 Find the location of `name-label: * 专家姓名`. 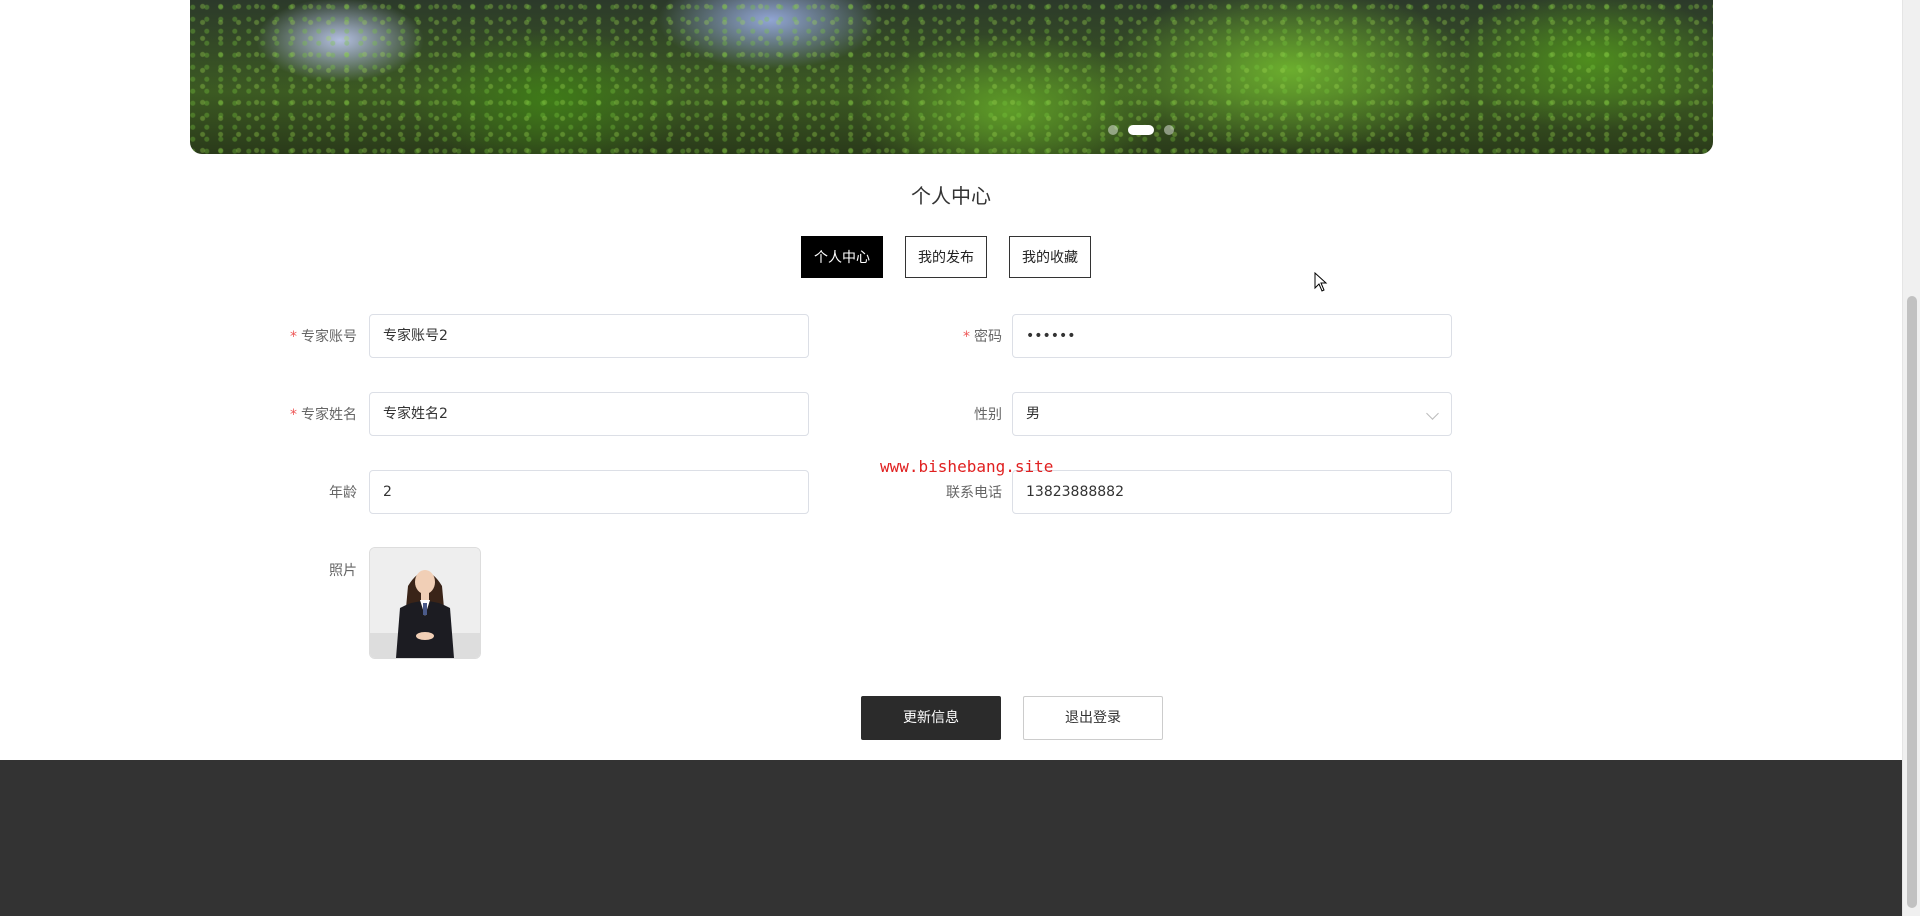

name-label: * 专家姓名 is located at coordinates (297, 414).